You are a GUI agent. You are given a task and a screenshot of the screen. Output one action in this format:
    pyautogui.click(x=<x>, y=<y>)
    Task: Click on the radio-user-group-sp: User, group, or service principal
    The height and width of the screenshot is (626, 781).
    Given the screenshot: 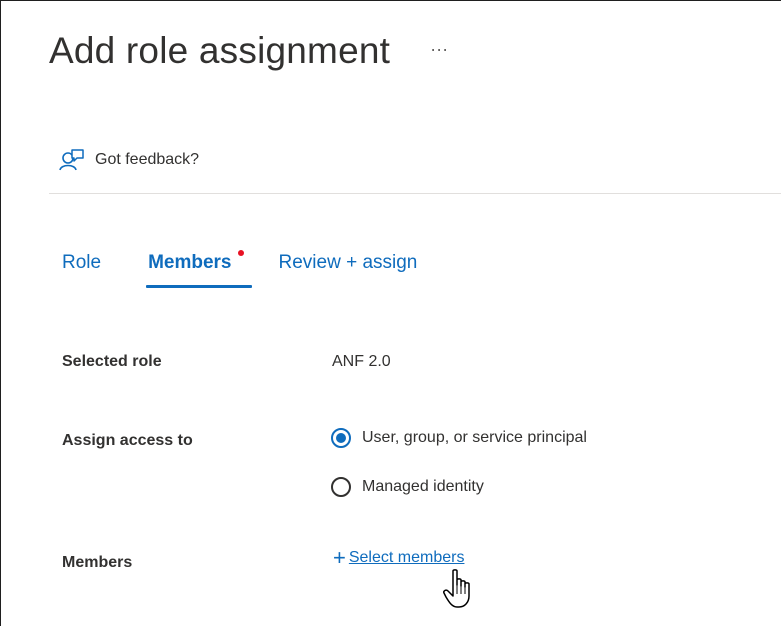 What is the action you would take?
    pyautogui.click(x=459, y=438)
    